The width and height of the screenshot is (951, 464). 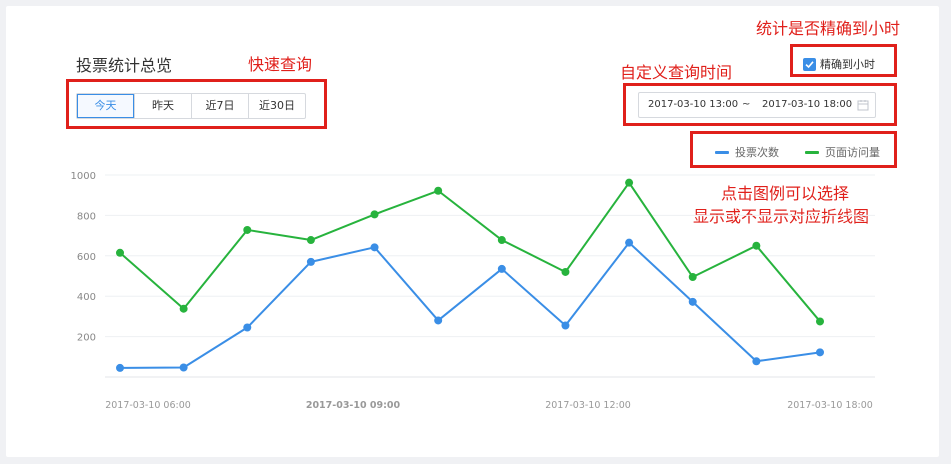 I want to click on legend-item-votes: 投票次数, so click(x=747, y=152).